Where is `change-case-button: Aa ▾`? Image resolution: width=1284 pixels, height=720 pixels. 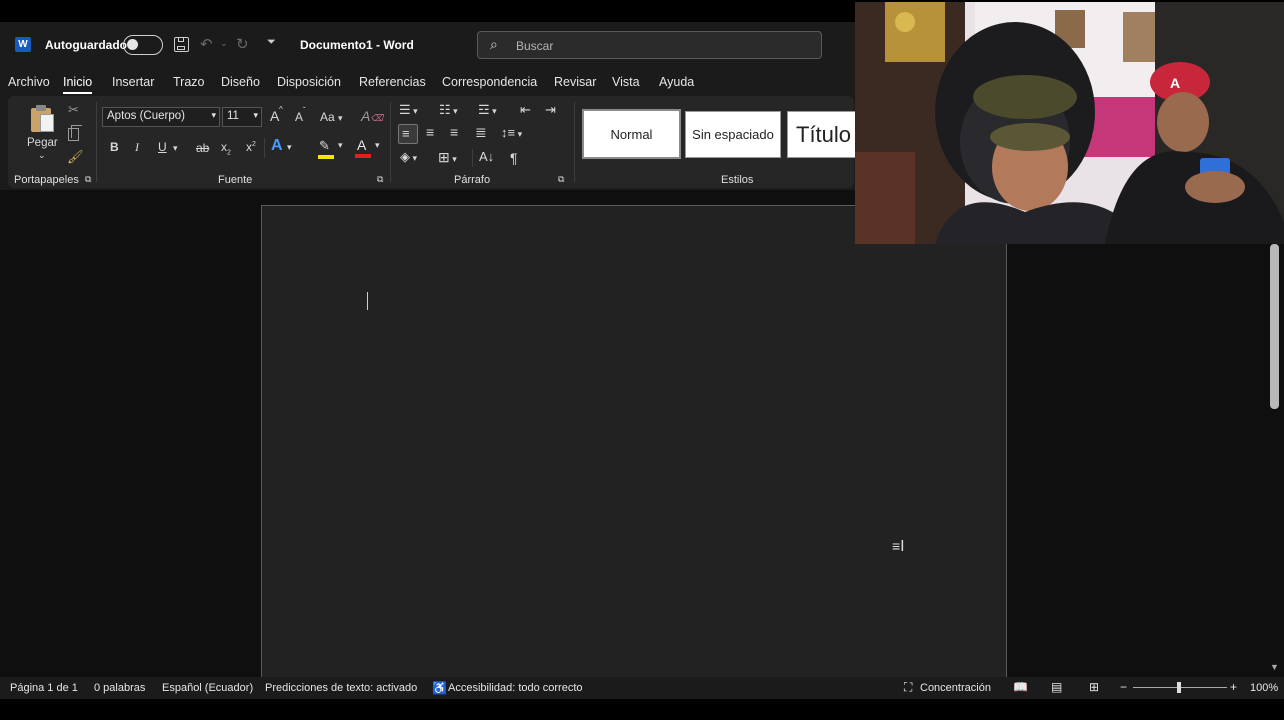
change-case-button: Aa ▾ is located at coordinates (331, 117).